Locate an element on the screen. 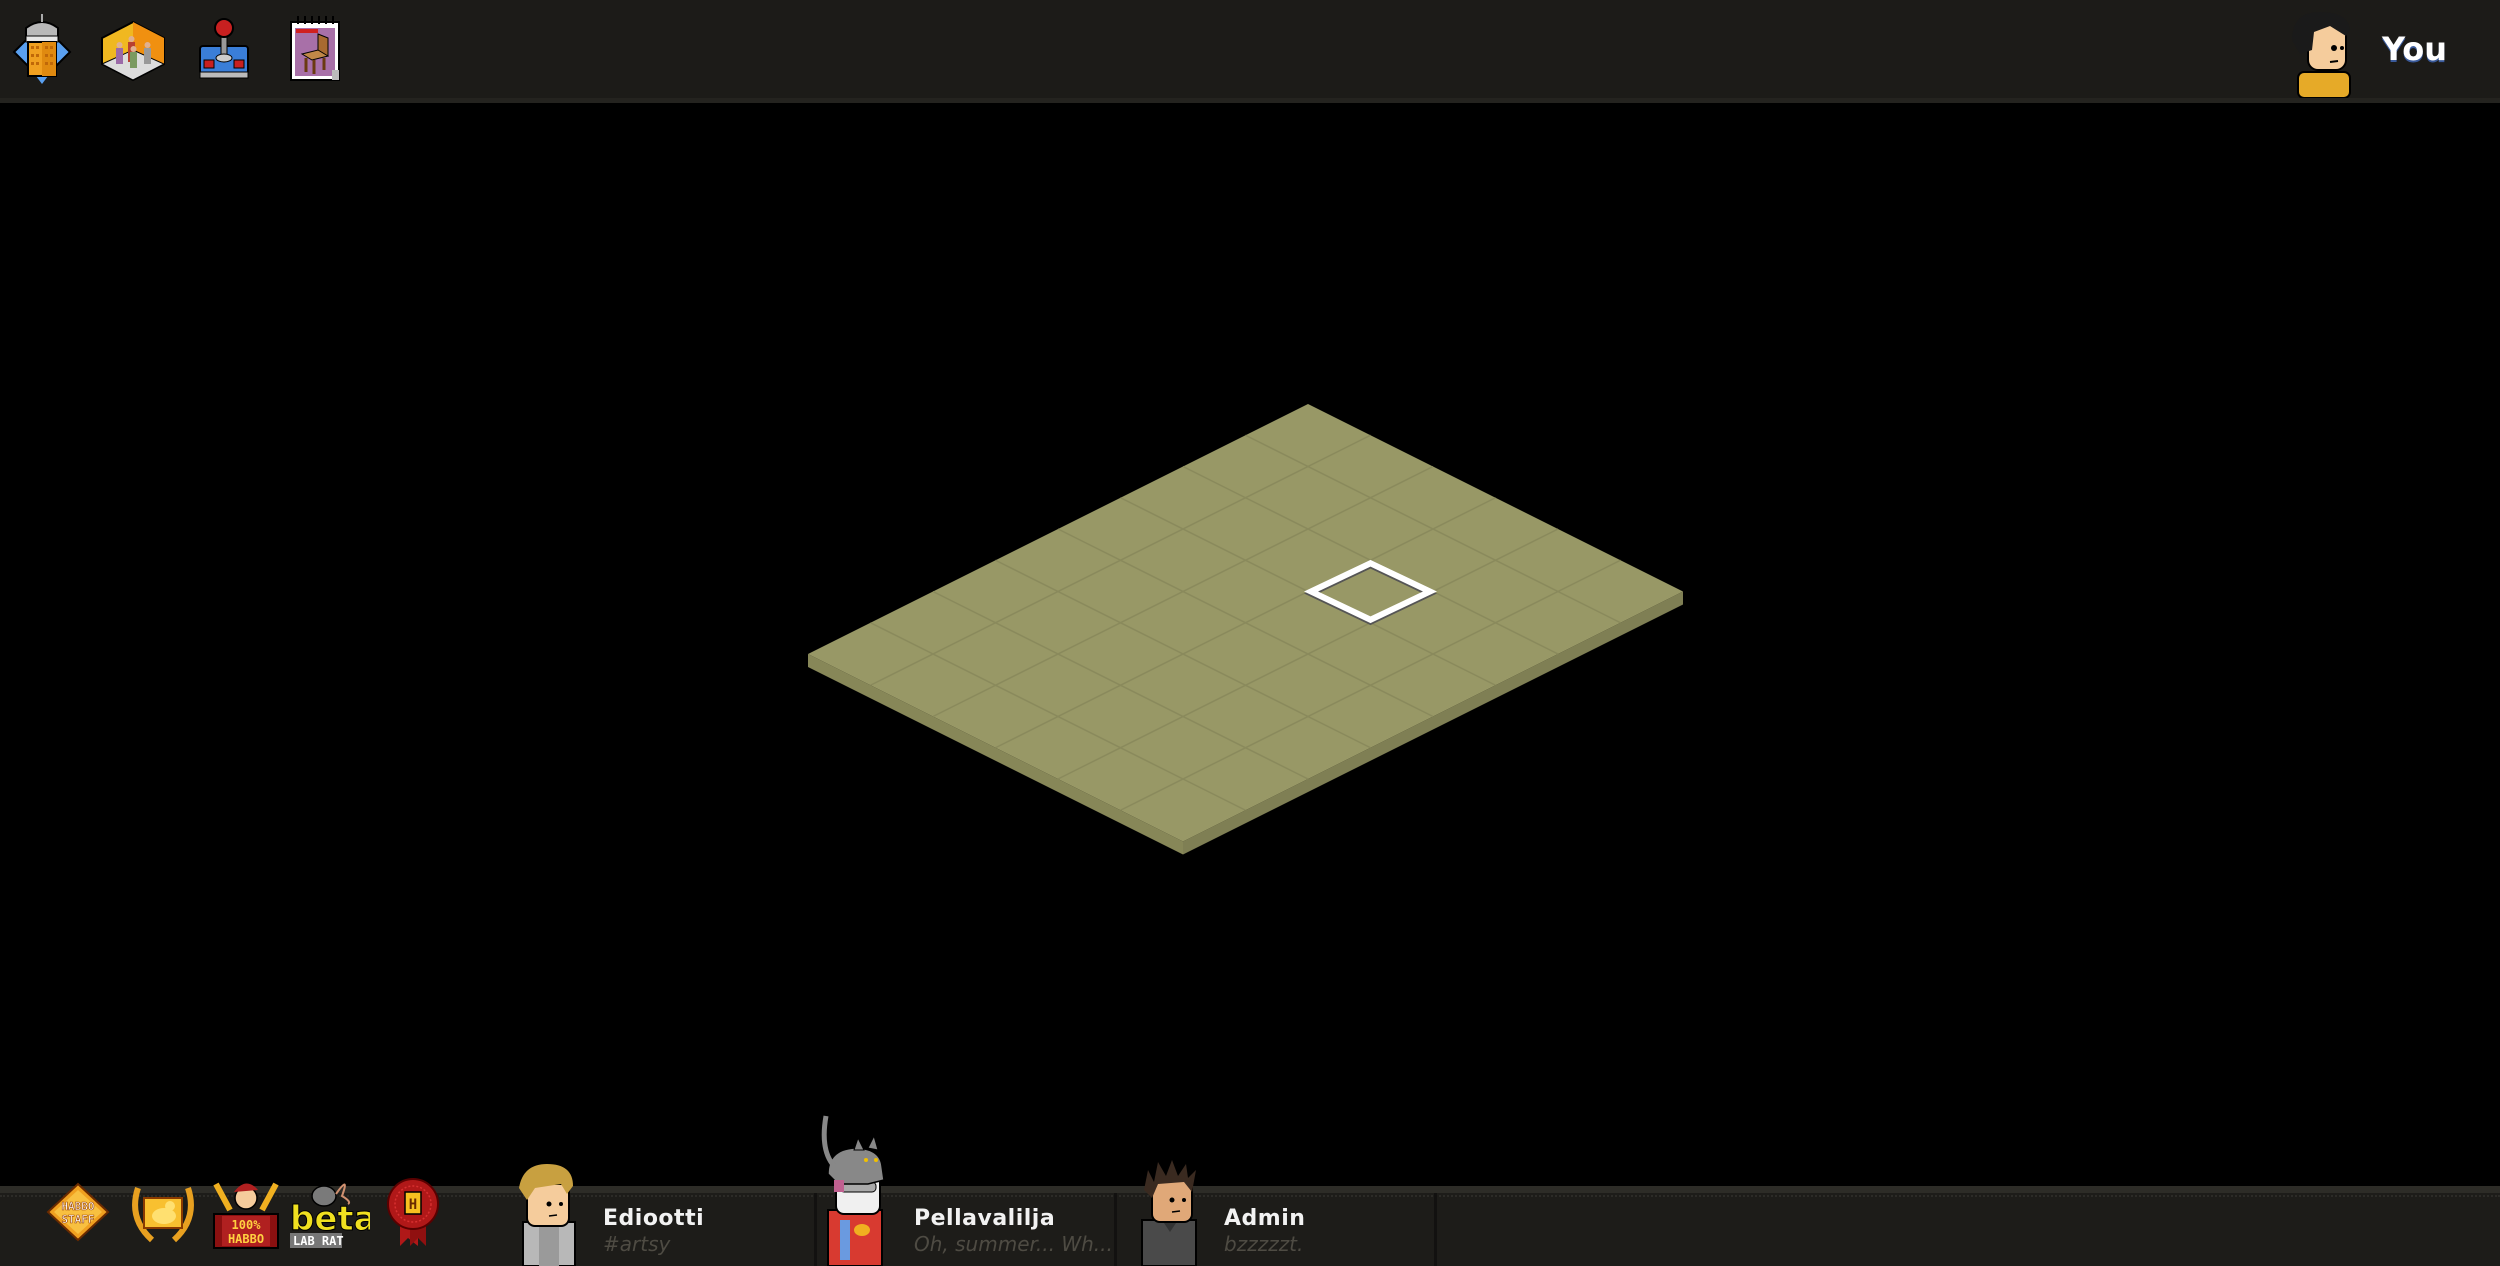 This screenshot has width=2500, height=1266. avatar-pellavalilja is located at coordinates (853, 1190).